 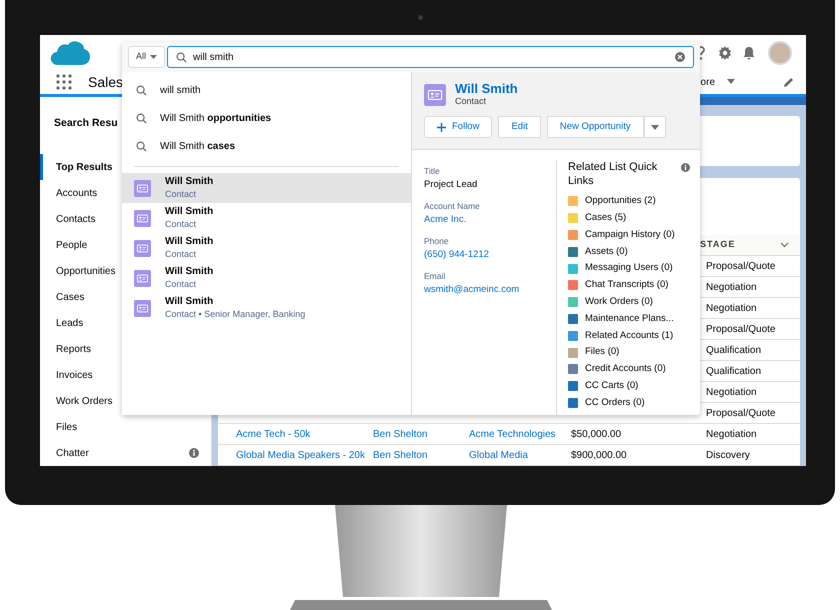 I want to click on related-list-link: CC Orders (0), so click(x=615, y=403).